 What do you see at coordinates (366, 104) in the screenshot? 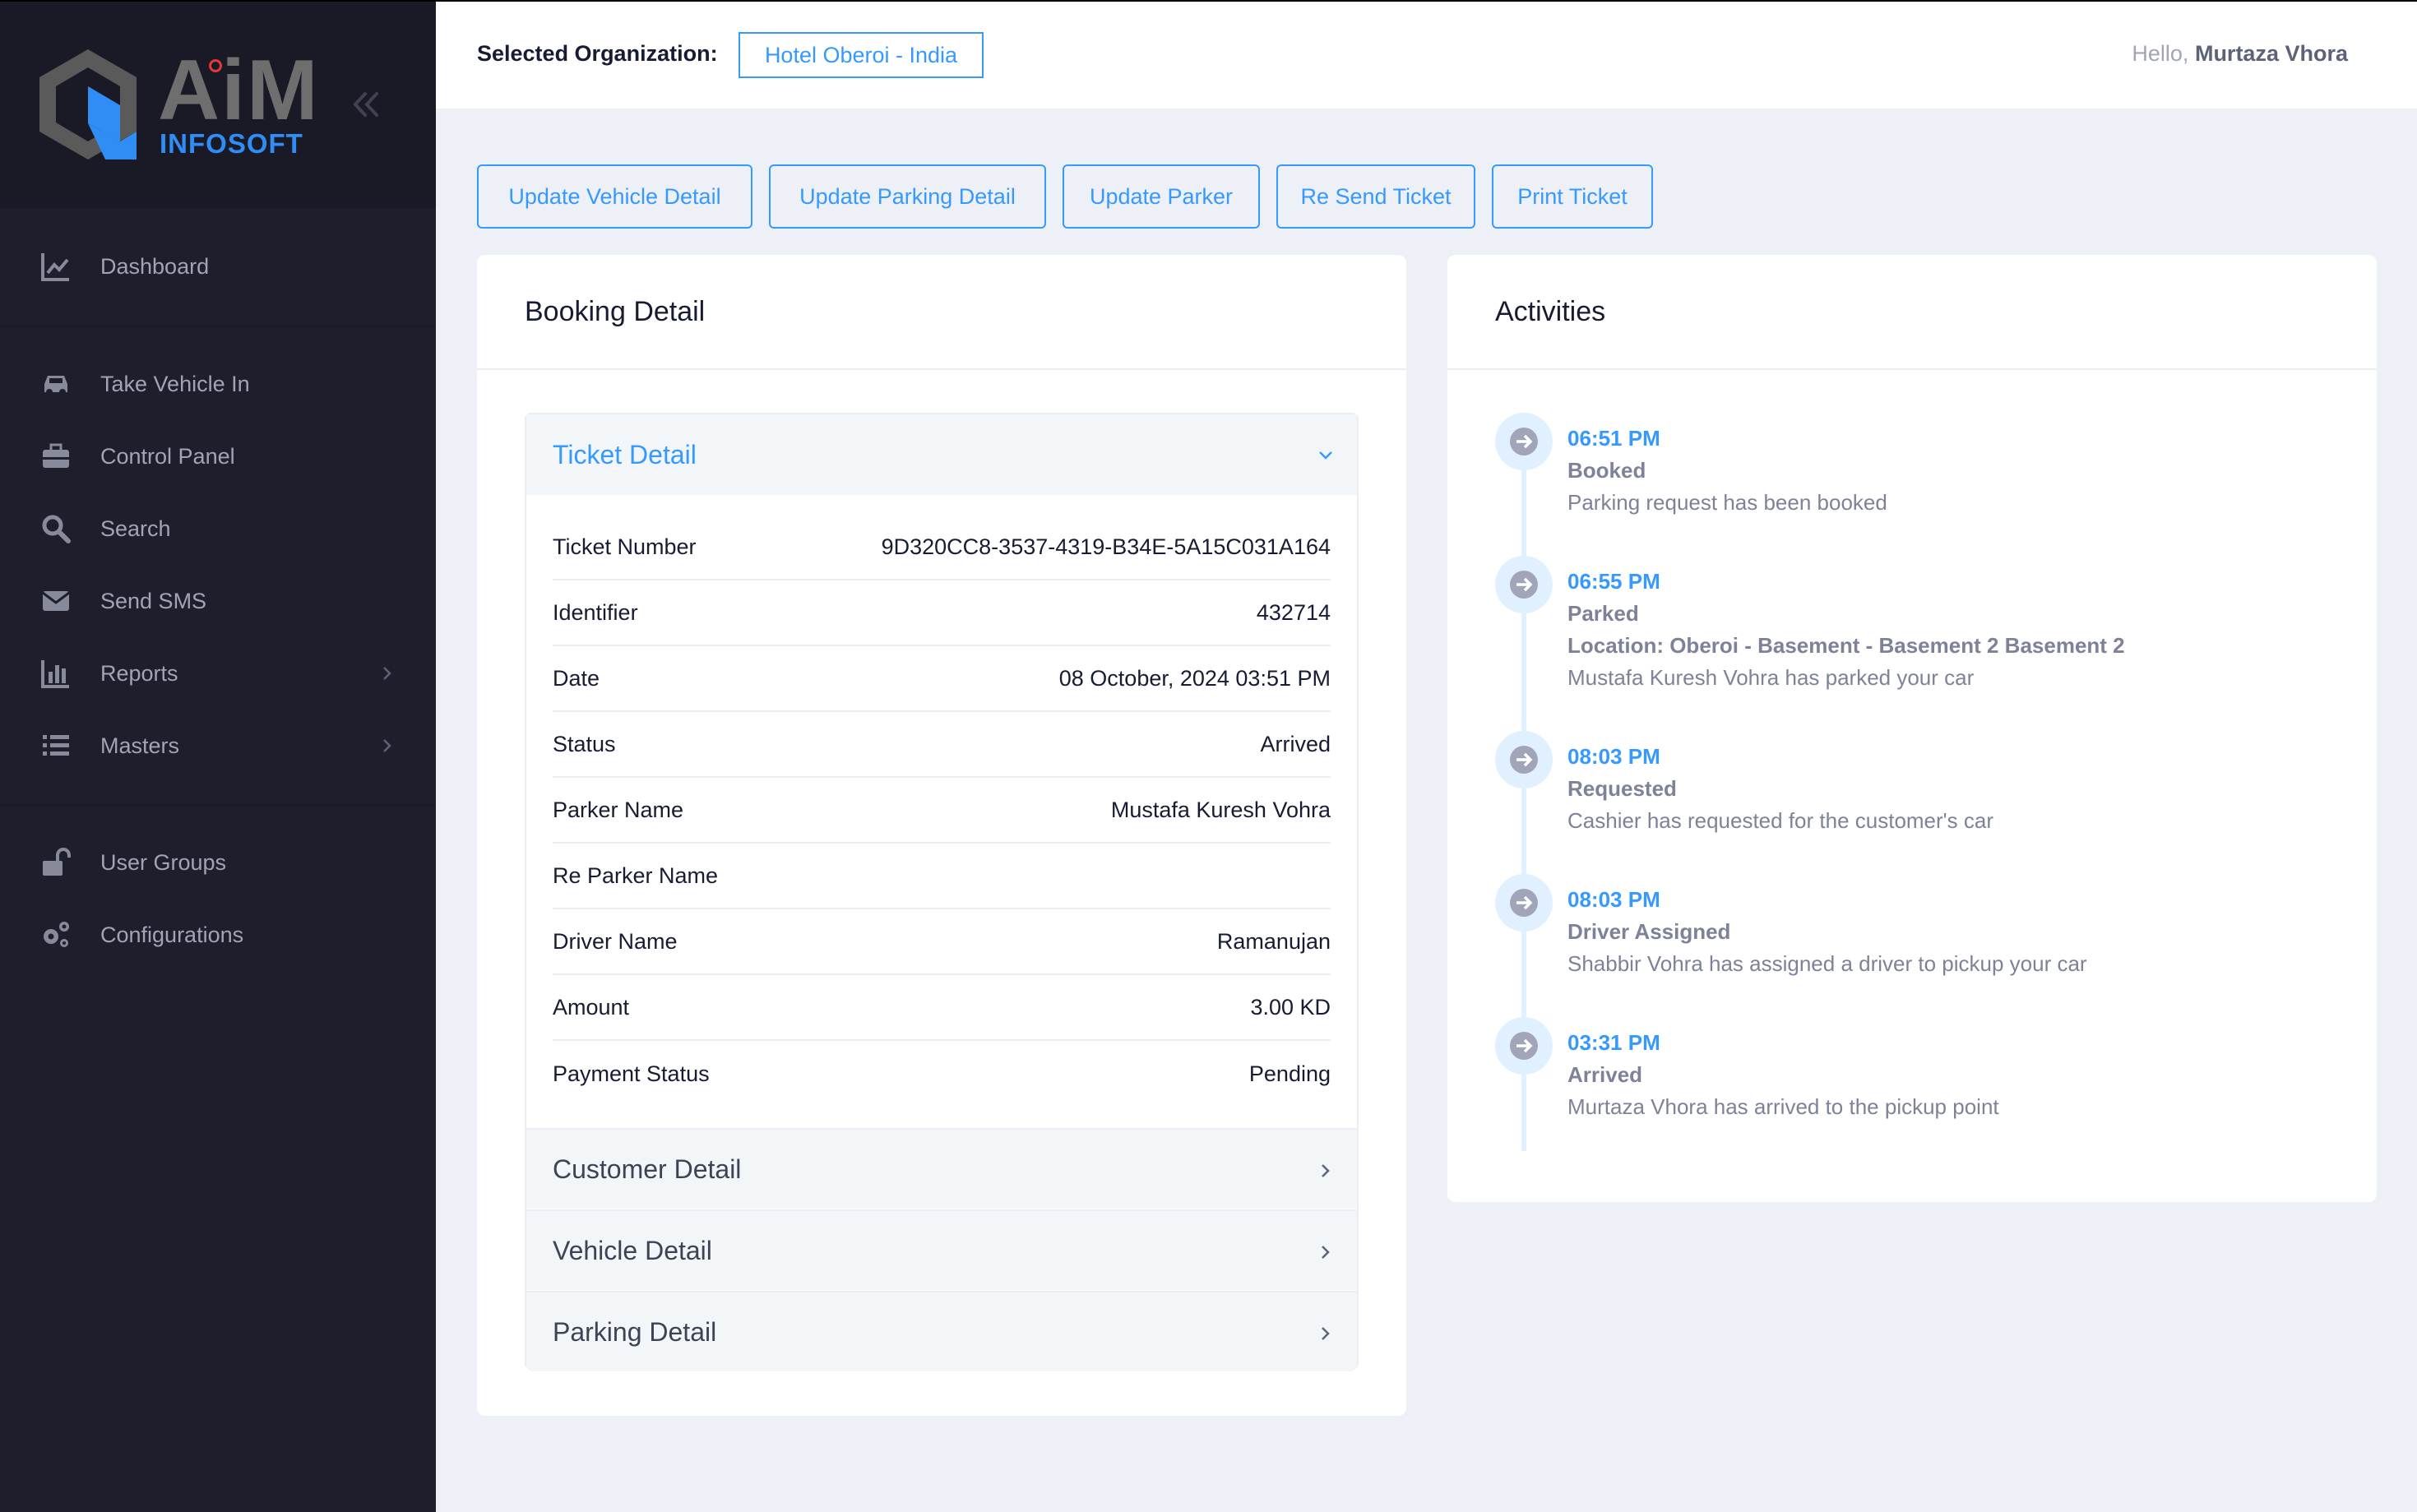
I see `double-chevron-left-icon` at bounding box center [366, 104].